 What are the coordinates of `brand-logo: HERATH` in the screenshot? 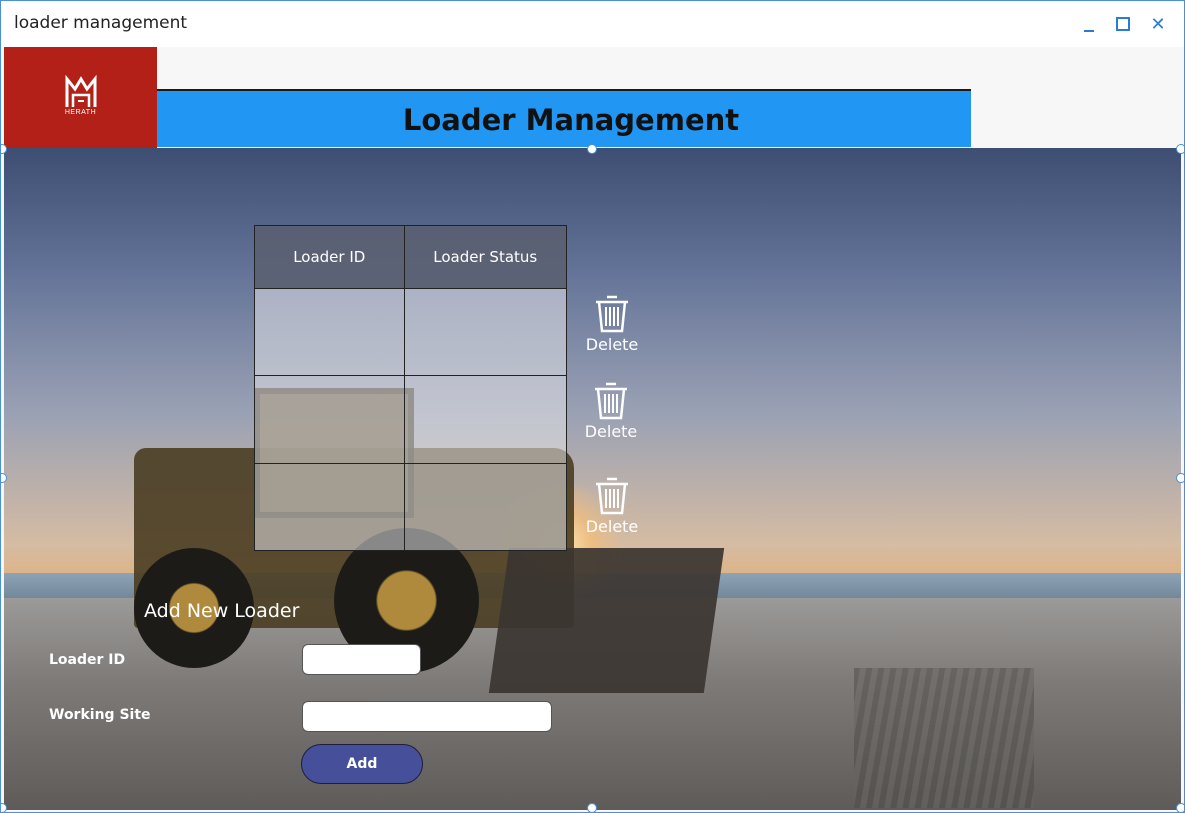 It's located at (80, 97).